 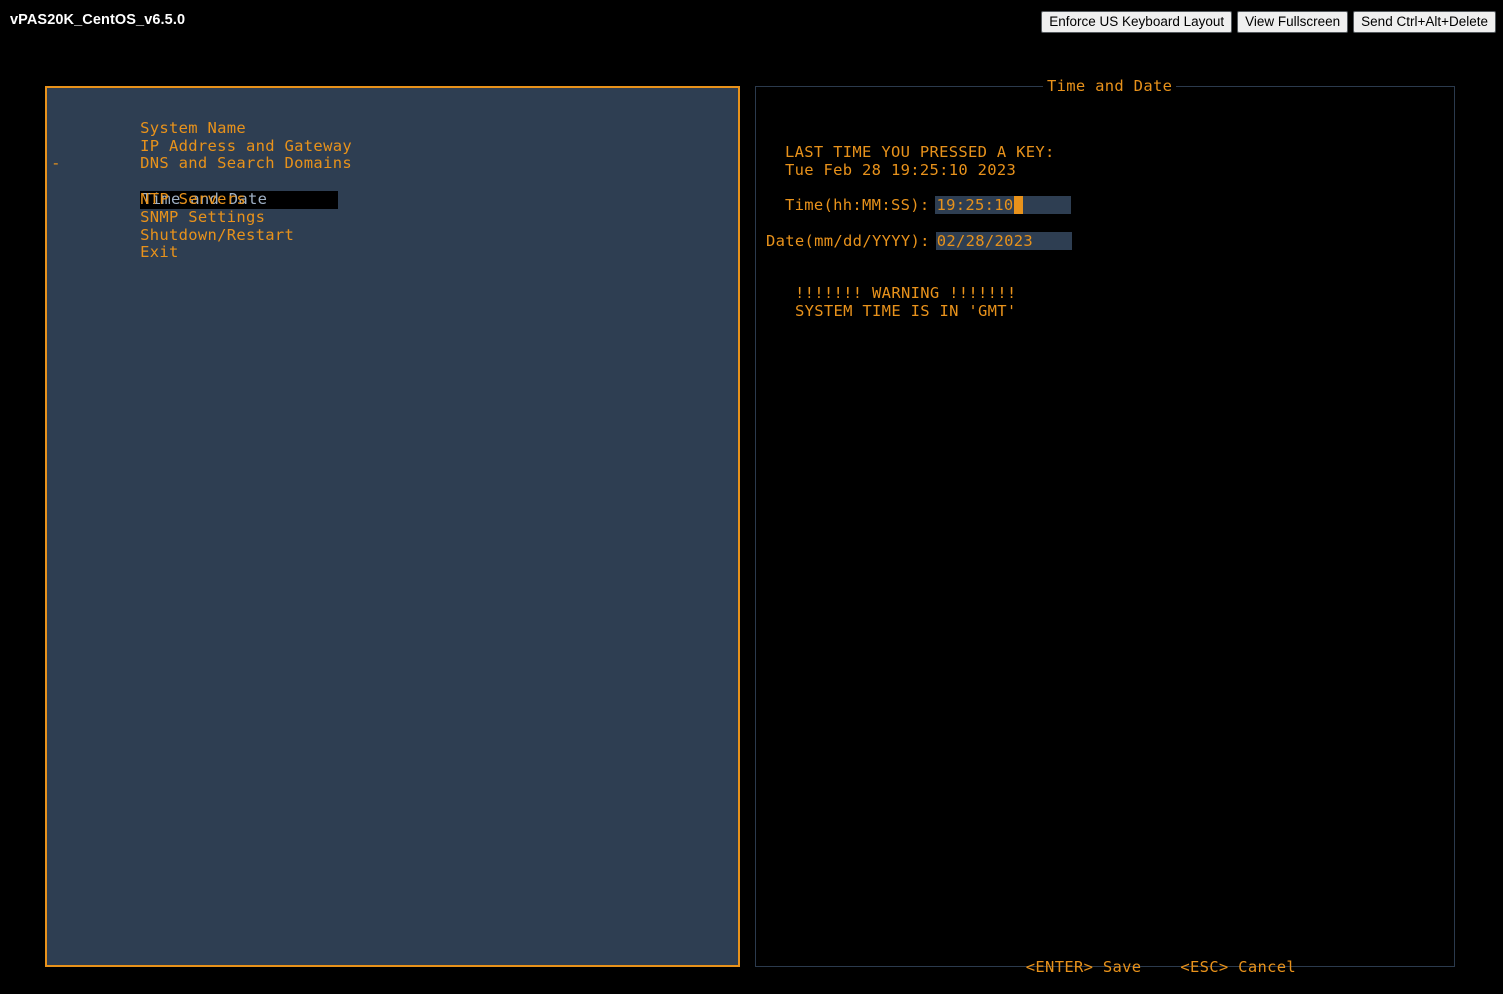 What do you see at coordinates (391, 119) in the screenshot?
I see `menu-item-system-name: System Name` at bounding box center [391, 119].